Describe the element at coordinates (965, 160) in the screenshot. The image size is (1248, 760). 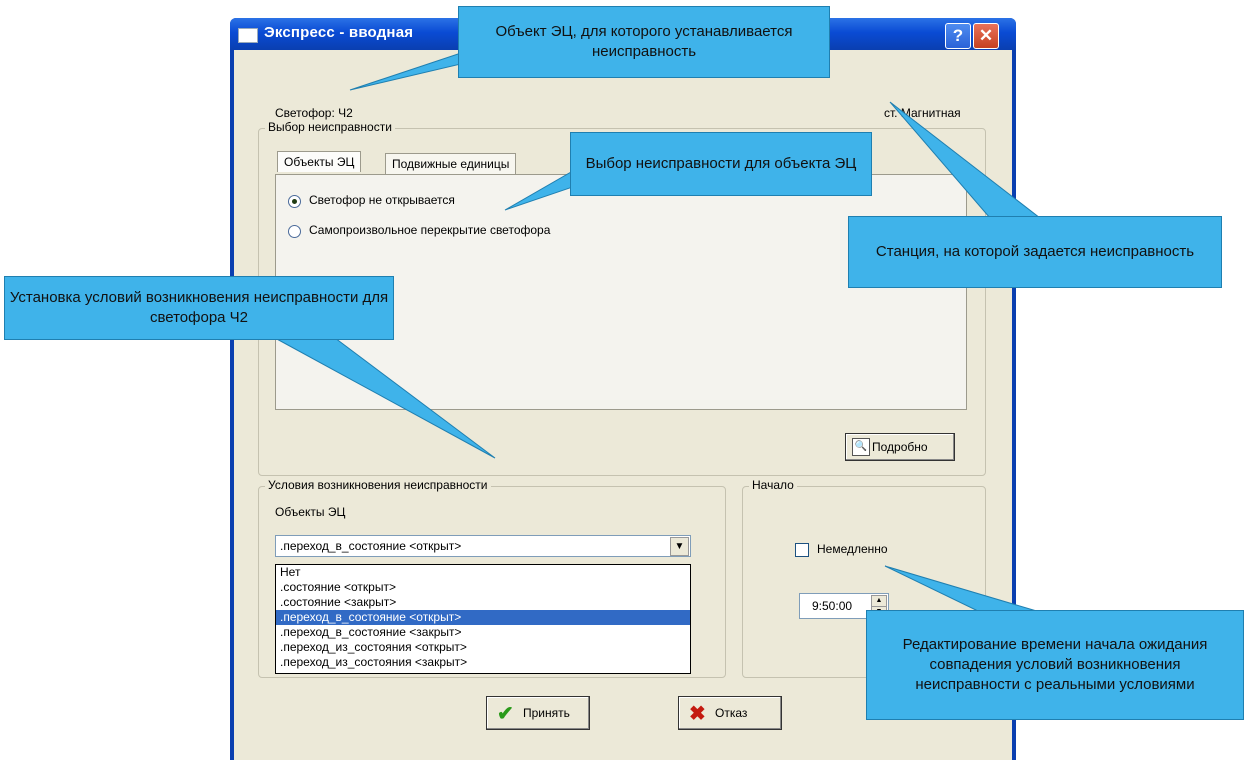
I see `pointer-station` at that location.